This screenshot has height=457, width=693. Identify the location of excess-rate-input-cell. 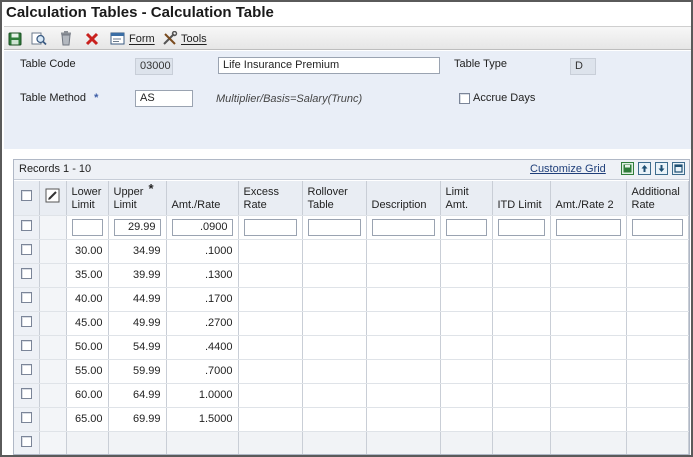
(270, 227).